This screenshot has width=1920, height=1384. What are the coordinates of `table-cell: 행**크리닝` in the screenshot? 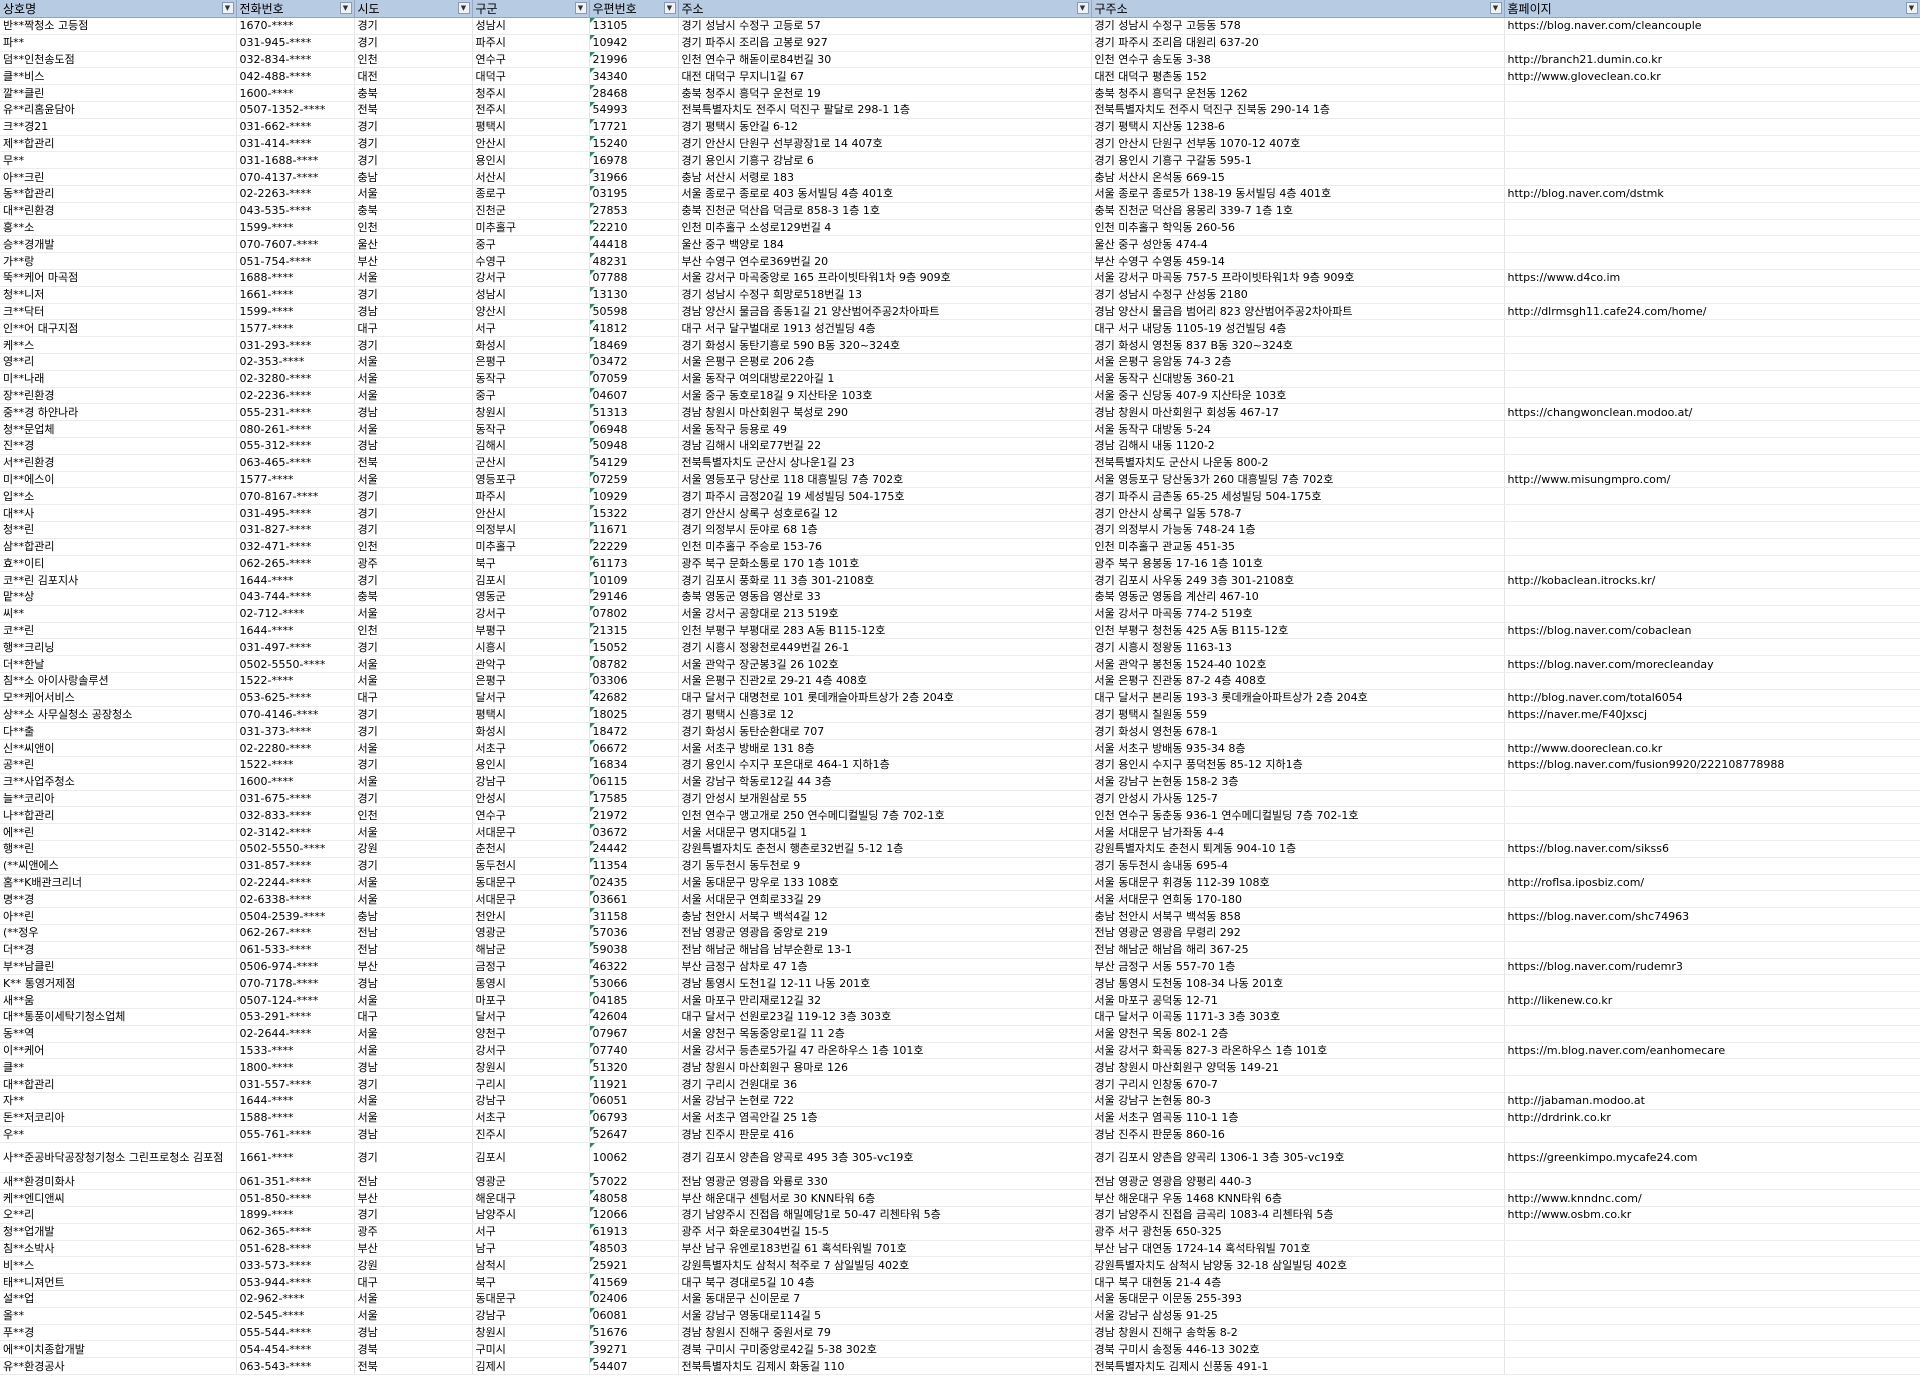 It's located at (118, 647).